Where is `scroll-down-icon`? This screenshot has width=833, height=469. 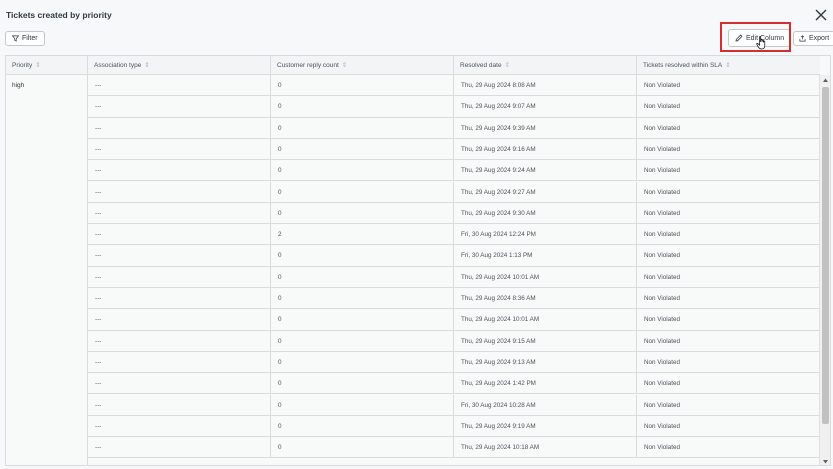
scroll-down-icon is located at coordinates (825, 462).